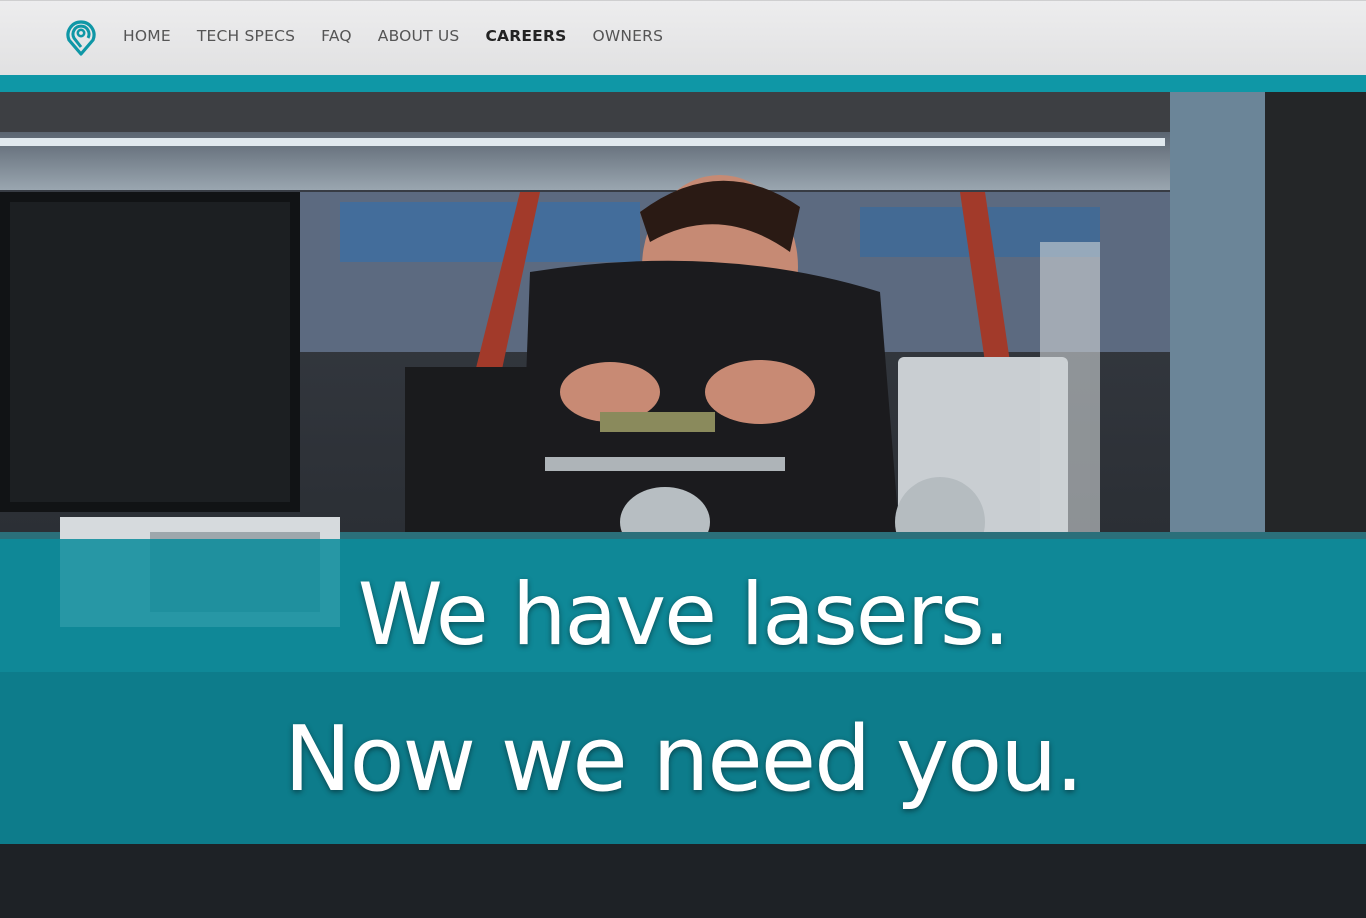  Describe the element at coordinates (684, 759) in the screenshot. I see `headline-line-2: Now we need you.` at that location.